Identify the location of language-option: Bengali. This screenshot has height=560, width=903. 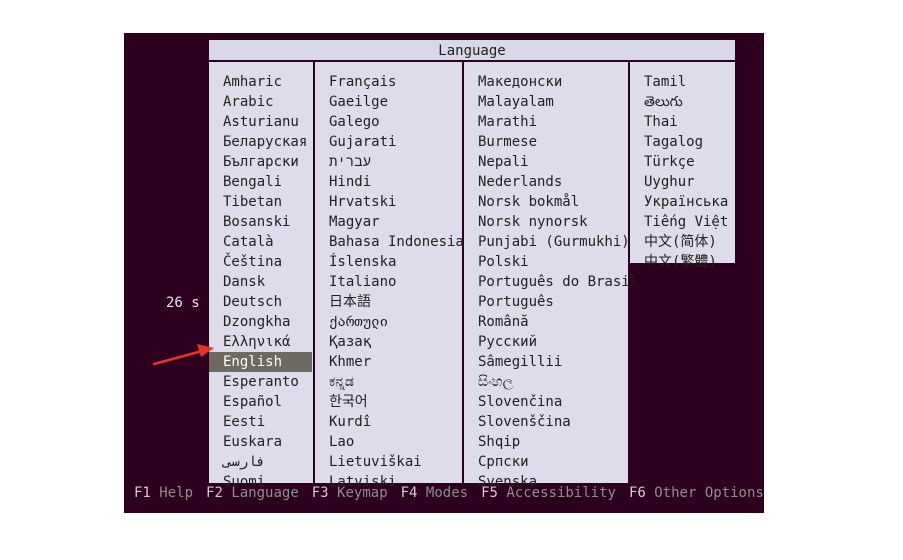
(266, 182).